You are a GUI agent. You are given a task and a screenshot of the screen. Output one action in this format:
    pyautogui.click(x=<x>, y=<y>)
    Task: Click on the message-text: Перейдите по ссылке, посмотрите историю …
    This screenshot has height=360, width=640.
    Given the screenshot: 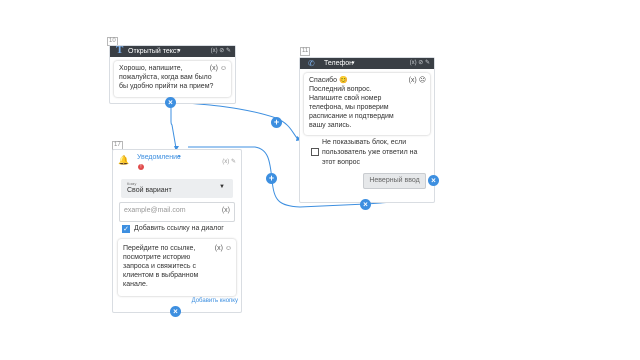 What is the action you would take?
    pyautogui.click(x=161, y=266)
    